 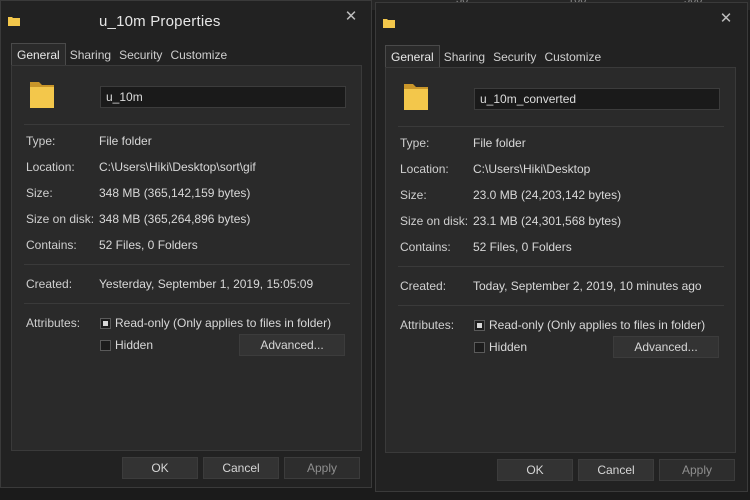 What do you see at coordinates (175, 219) in the screenshot?
I see `size-on-disk-value: 348 MB (365,264,896 bytes)` at bounding box center [175, 219].